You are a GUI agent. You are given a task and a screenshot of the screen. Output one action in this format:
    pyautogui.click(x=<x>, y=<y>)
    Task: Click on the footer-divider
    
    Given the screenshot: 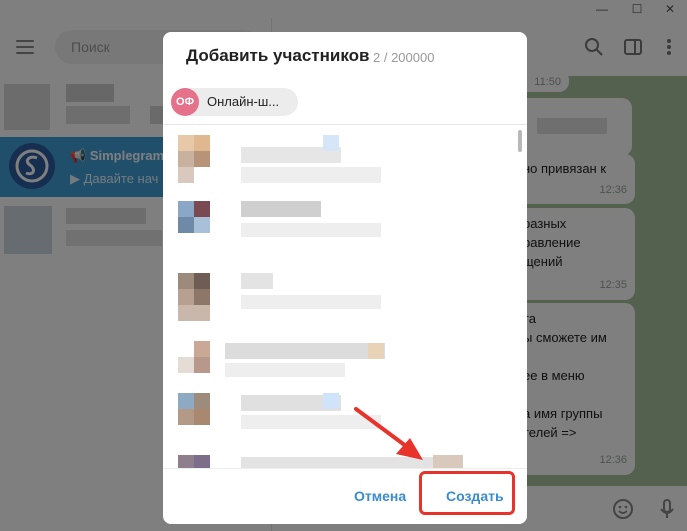 What is the action you would take?
    pyautogui.click(x=345, y=468)
    